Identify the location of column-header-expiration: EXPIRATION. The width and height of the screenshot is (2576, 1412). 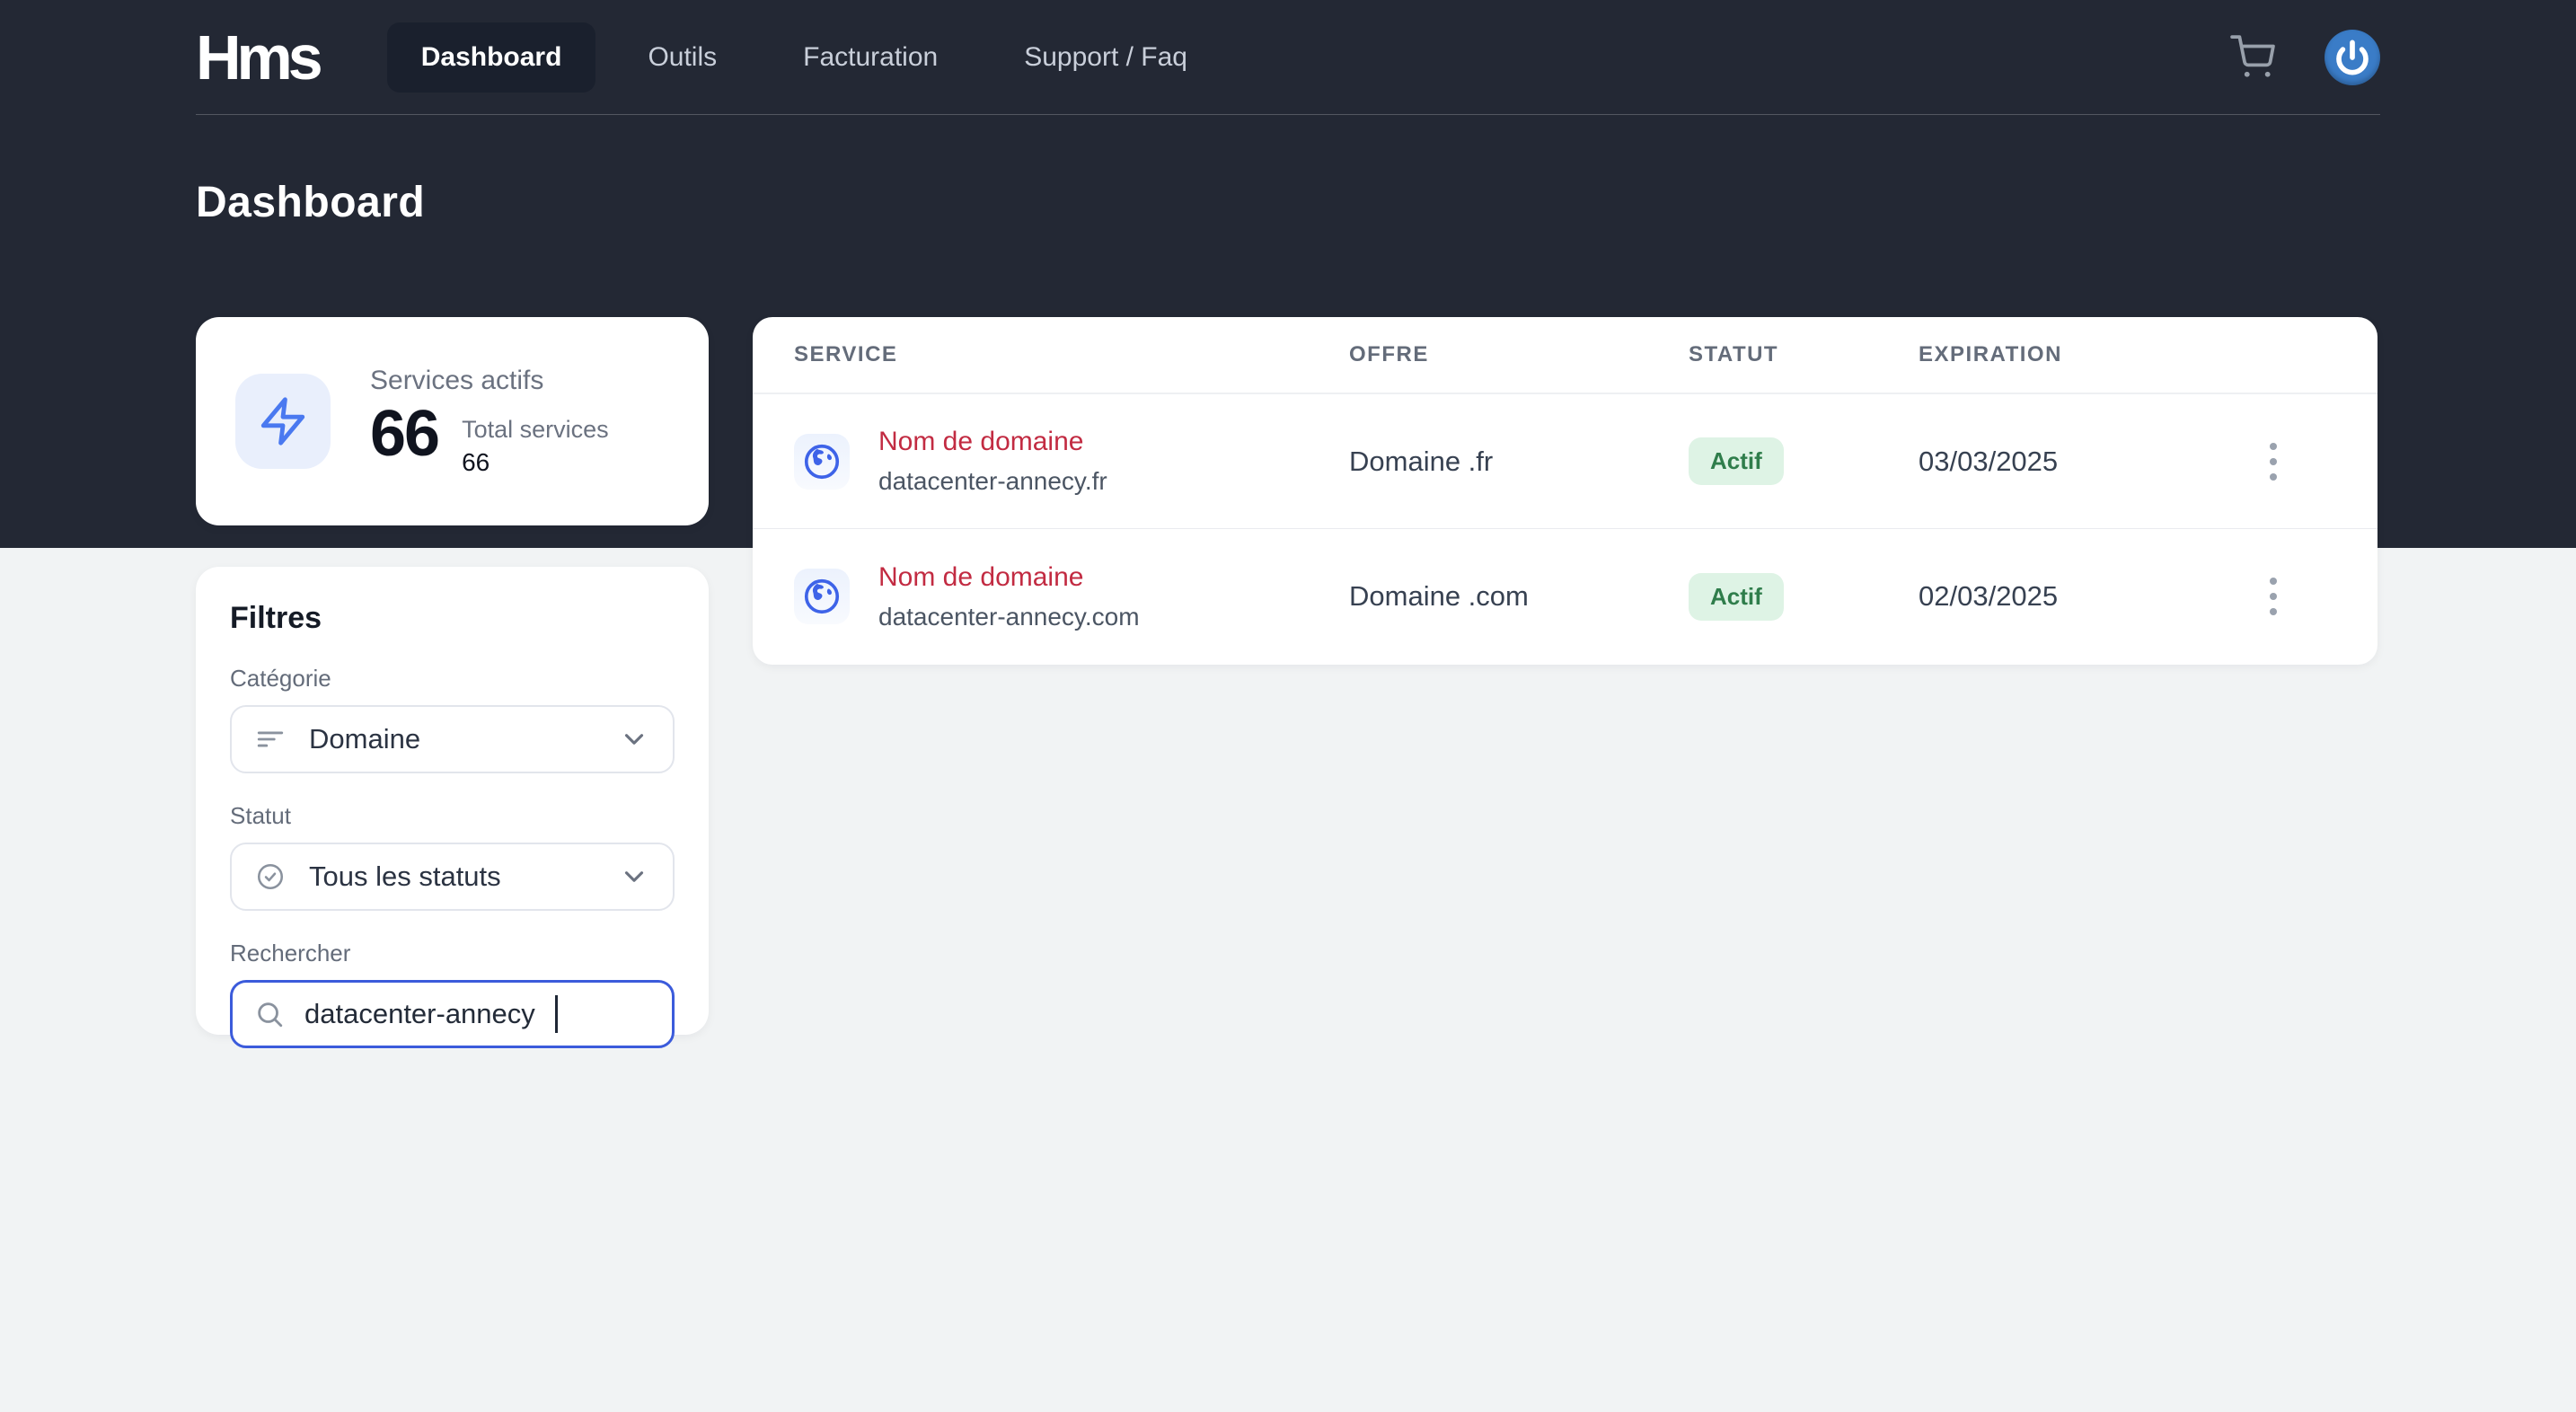
(1990, 354).